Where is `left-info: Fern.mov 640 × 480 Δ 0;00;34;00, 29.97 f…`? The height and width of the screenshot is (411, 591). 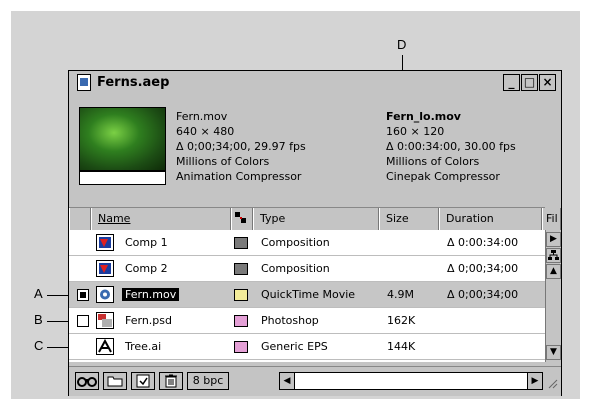 left-info: Fern.mov 640 × 480 Δ 0;00;34;00, 29.97 f… is located at coordinates (241, 146).